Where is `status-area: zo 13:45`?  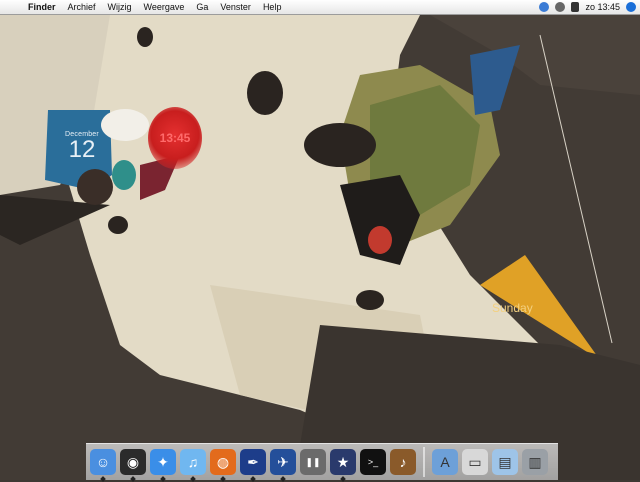
status-area: zo 13:45 is located at coordinates (587, 7).